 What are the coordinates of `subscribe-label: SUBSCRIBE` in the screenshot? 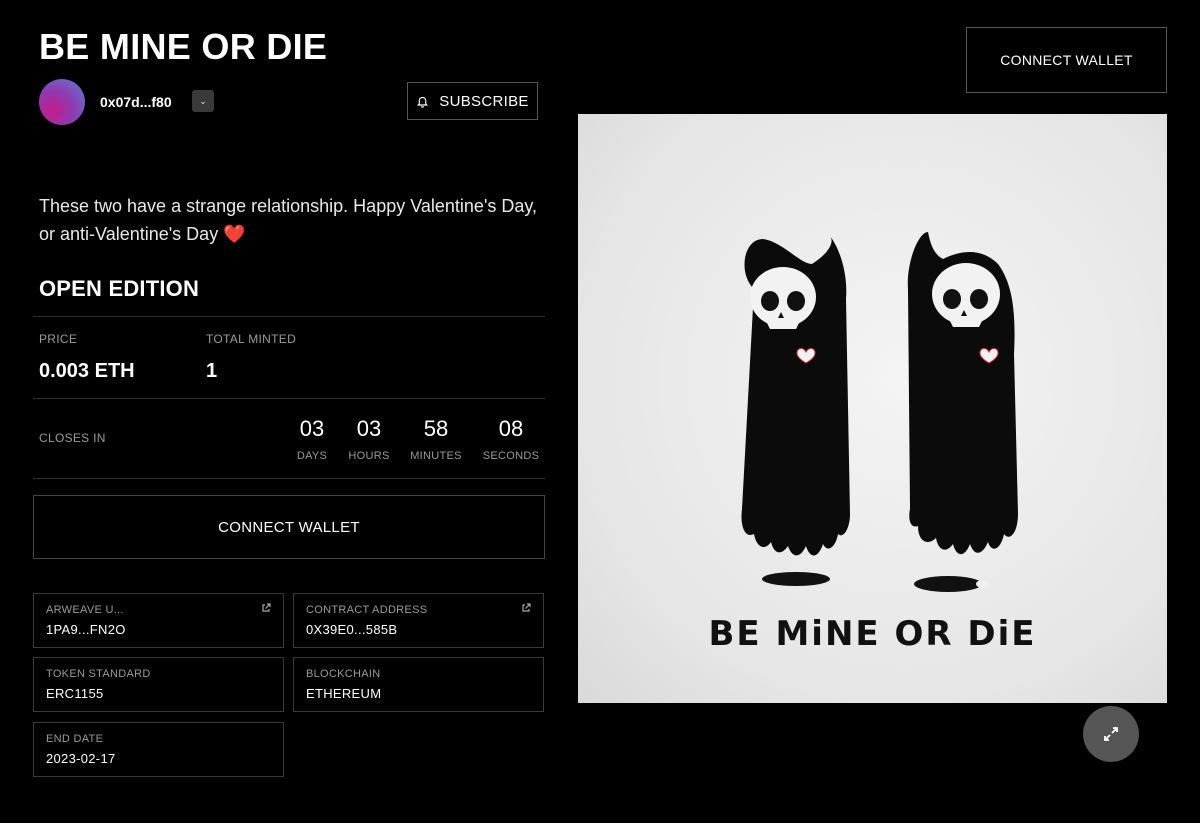 It's located at (484, 101).